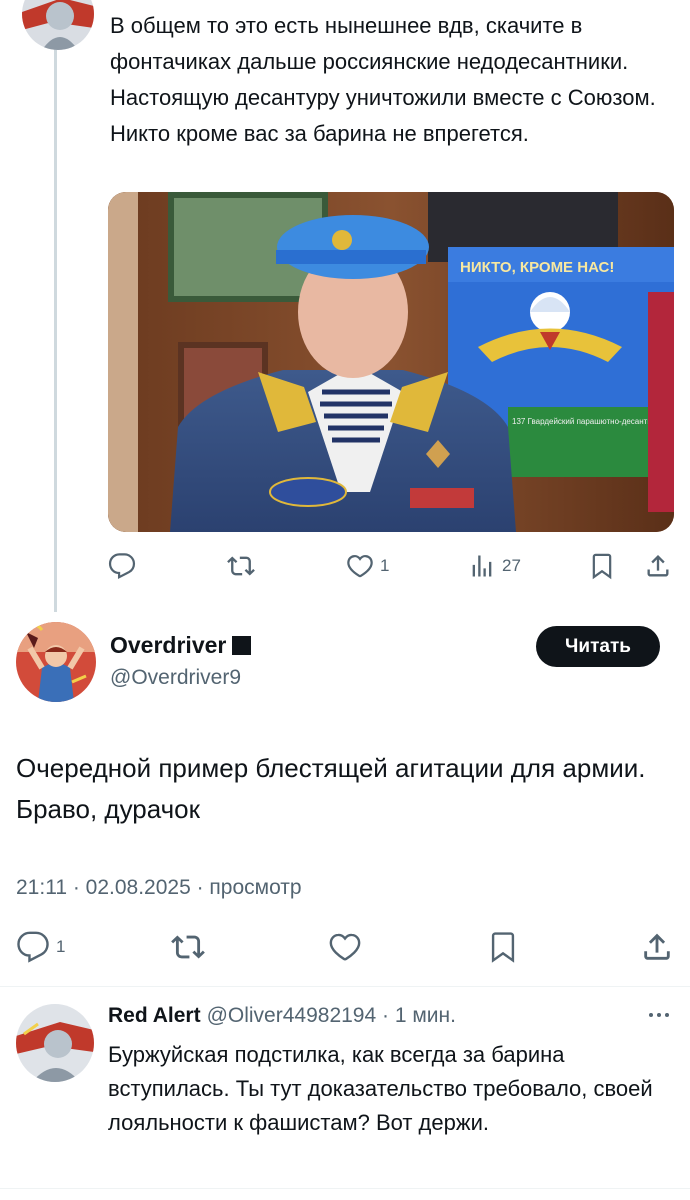  What do you see at coordinates (494, 566) in the screenshot?
I see `views-action: 27` at bounding box center [494, 566].